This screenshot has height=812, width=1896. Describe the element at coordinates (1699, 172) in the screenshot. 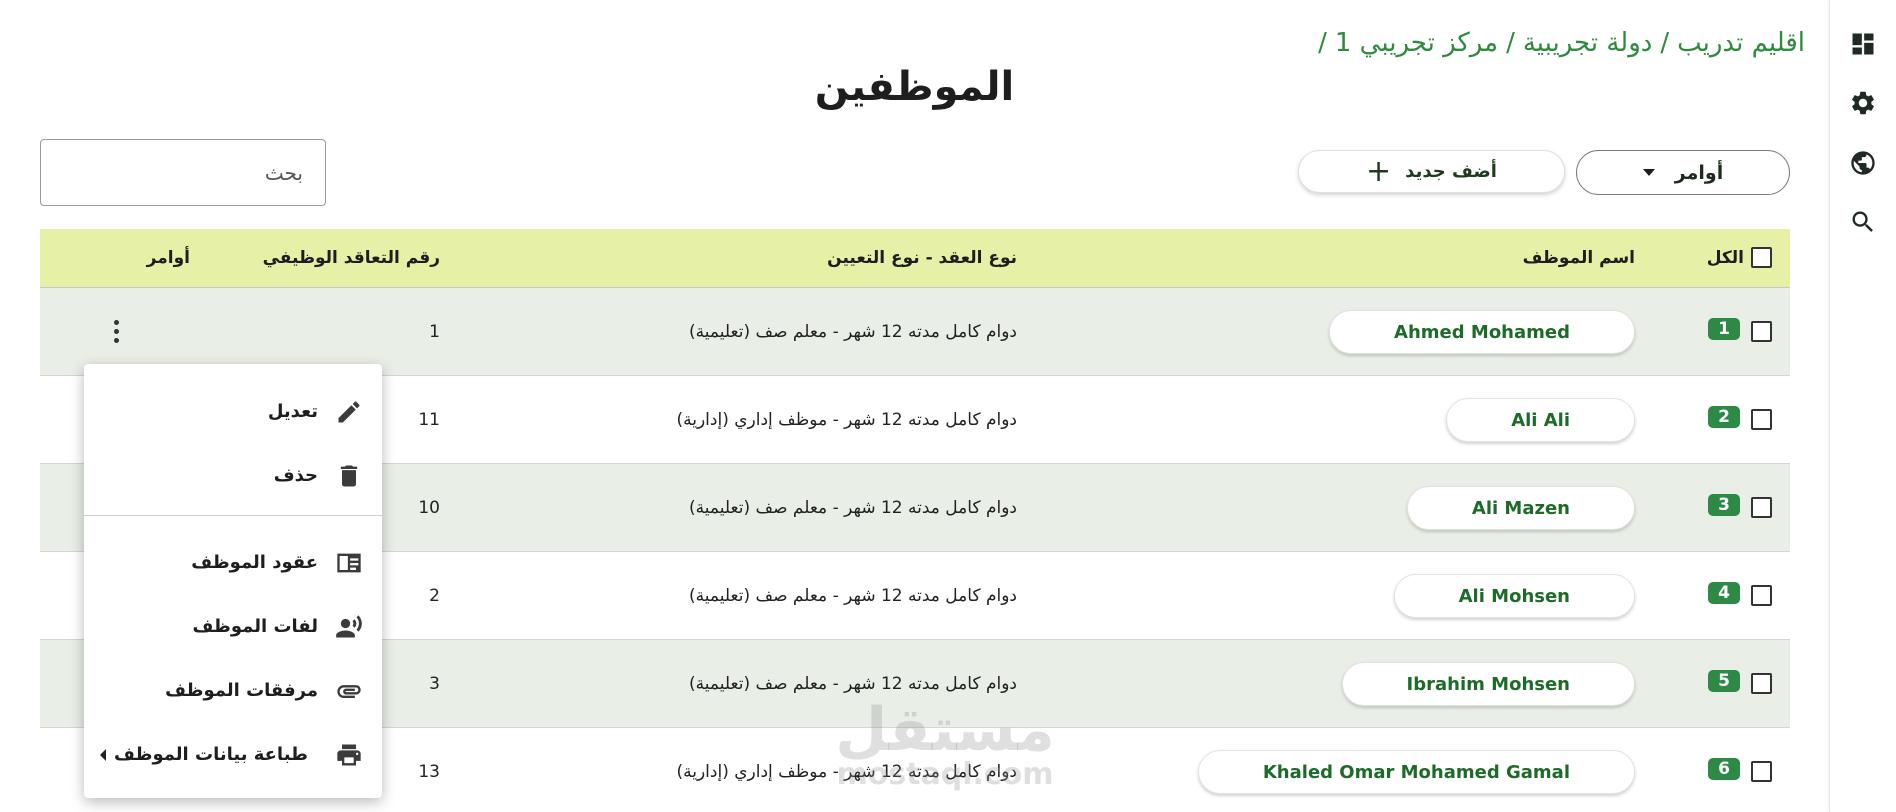

I see `commands-label: أوامر` at that location.